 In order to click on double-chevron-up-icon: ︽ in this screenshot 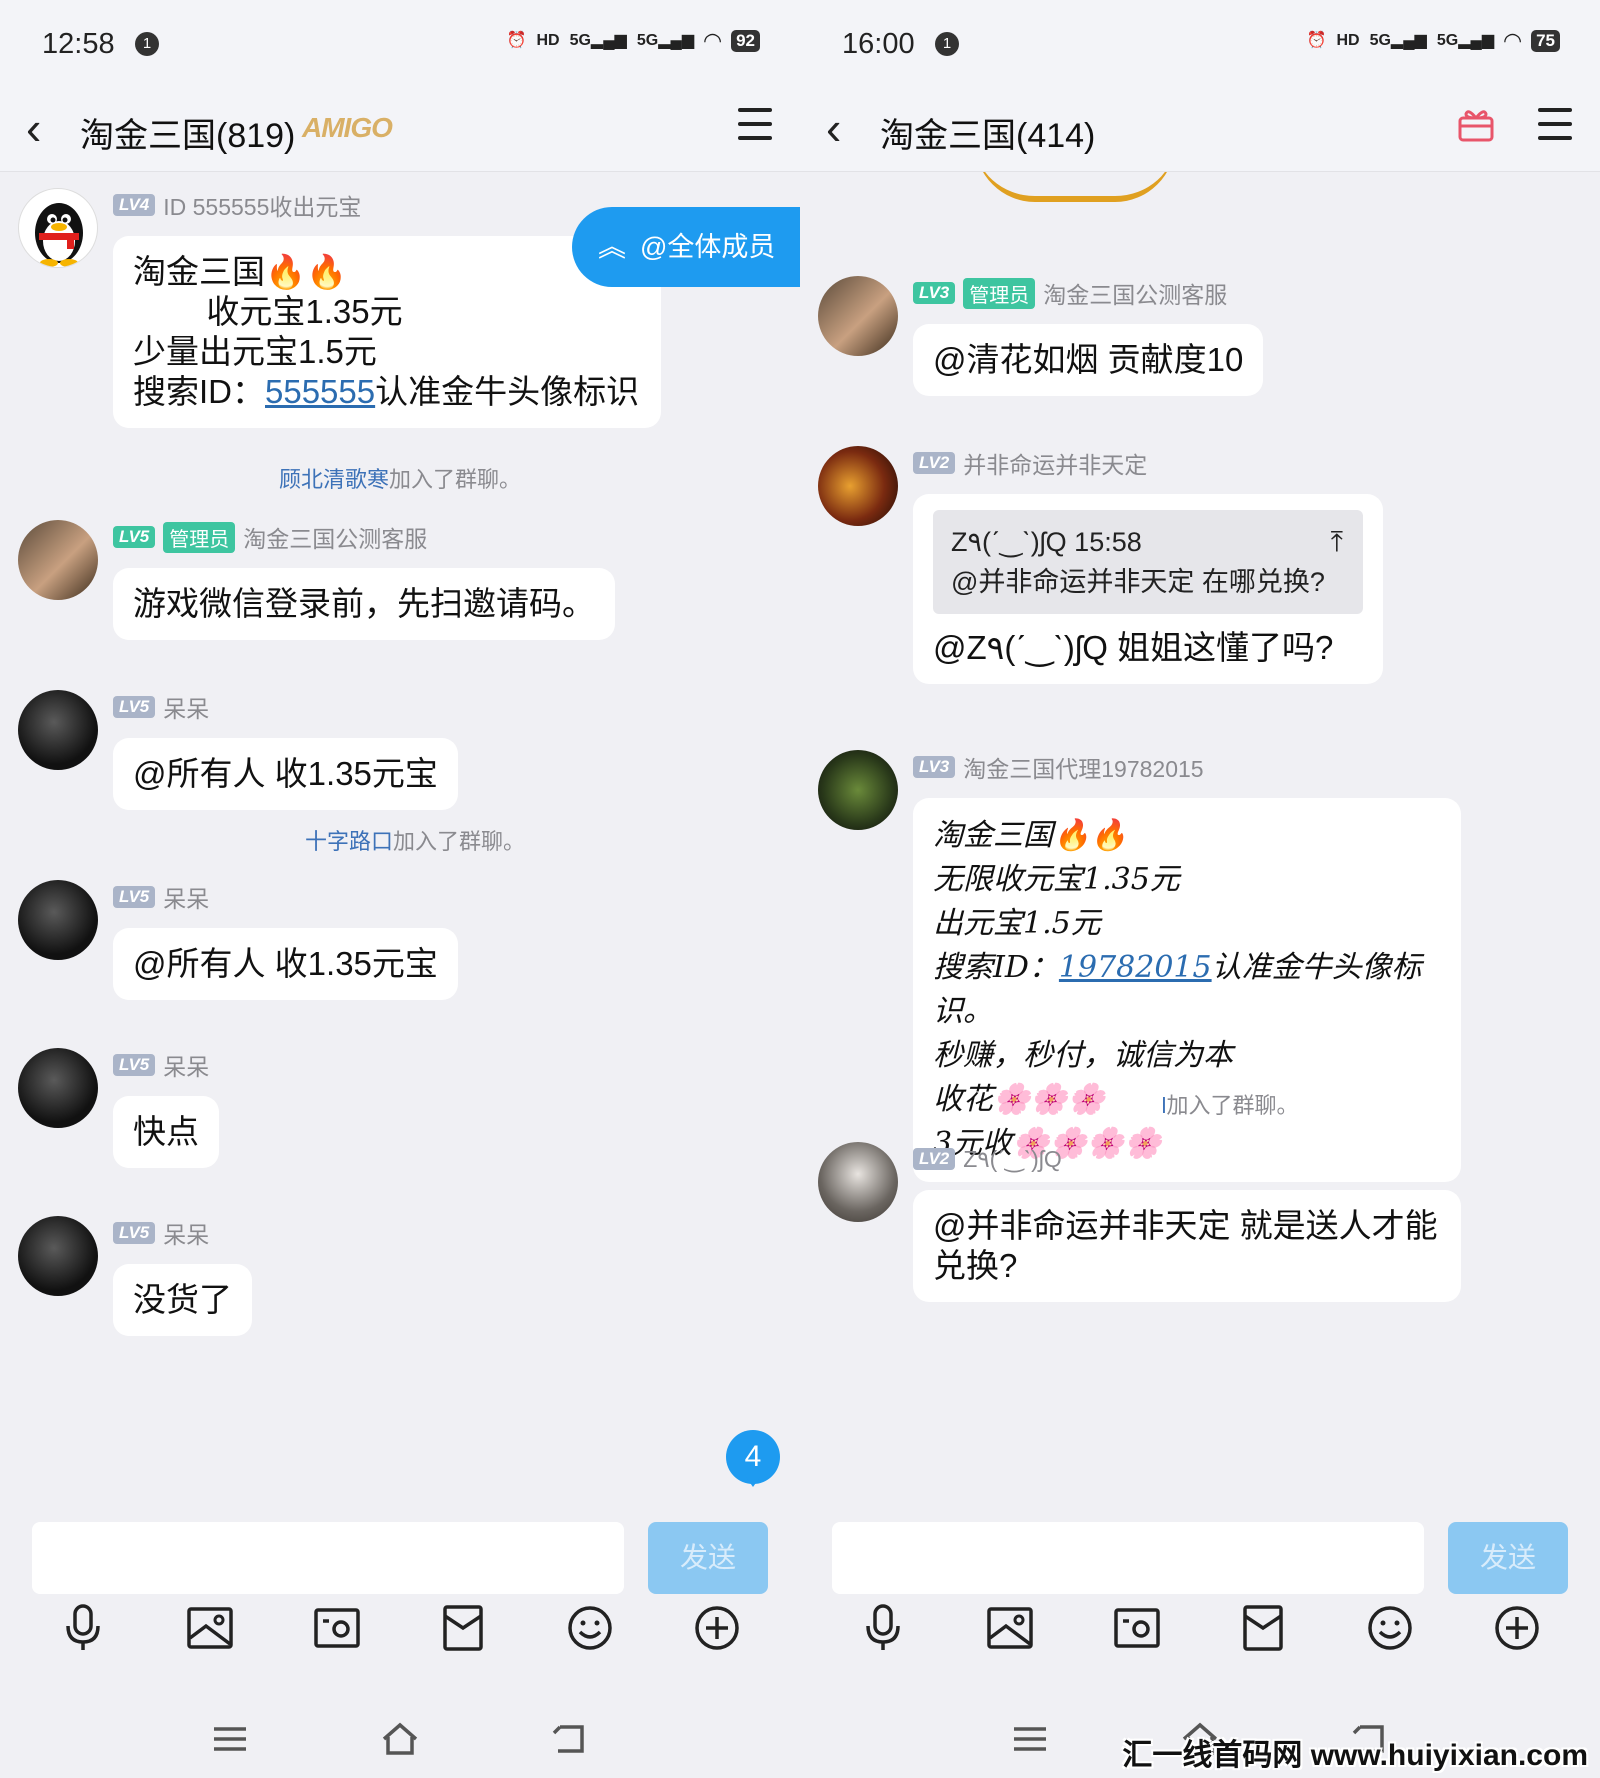, I will do `click(612, 246)`.